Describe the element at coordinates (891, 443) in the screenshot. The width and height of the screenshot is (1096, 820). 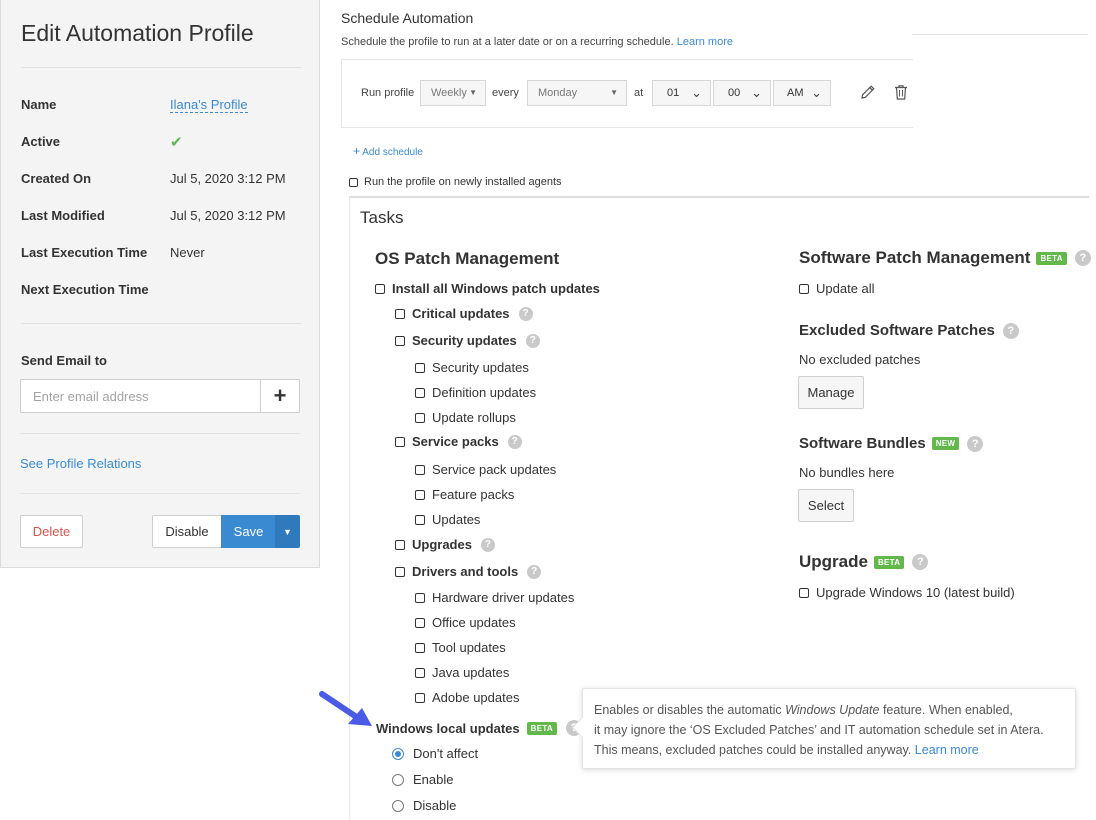
I see `software-bundles-title: Software Bundles NEW ?` at that location.